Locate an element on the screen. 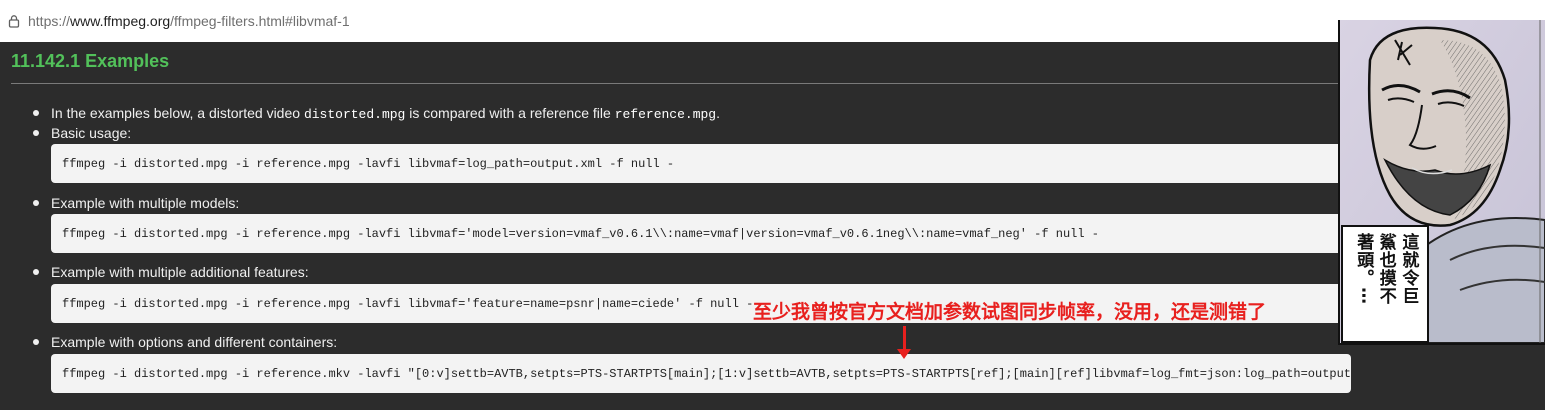  manga-speech-caption: 這就令巨 鯊也摸不 著頭。⋯ is located at coordinates (1385, 284).